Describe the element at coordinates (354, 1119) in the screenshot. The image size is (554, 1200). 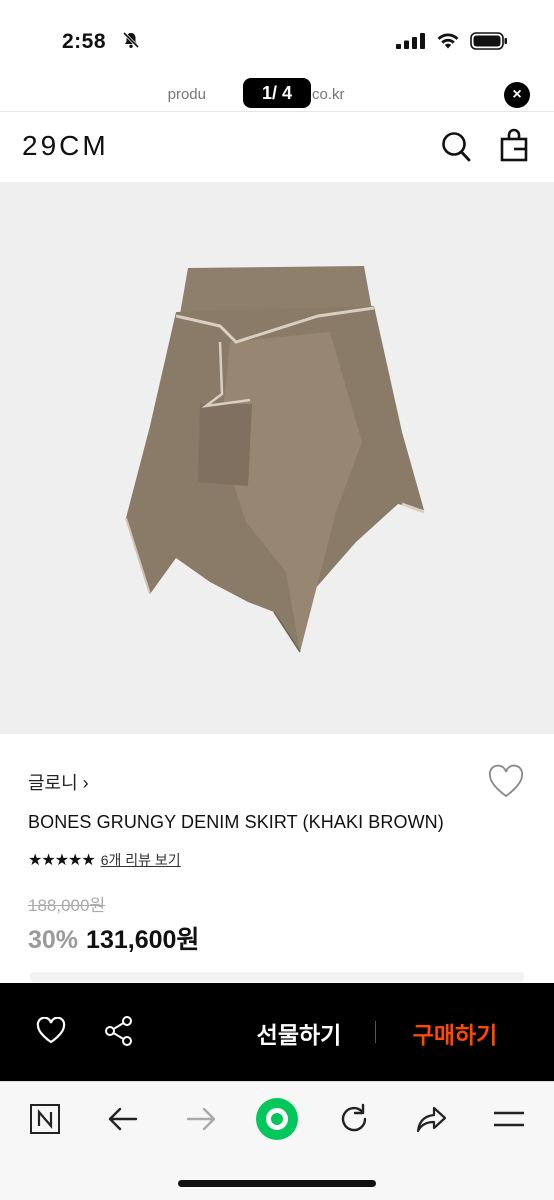
I see `reload-icon` at that location.